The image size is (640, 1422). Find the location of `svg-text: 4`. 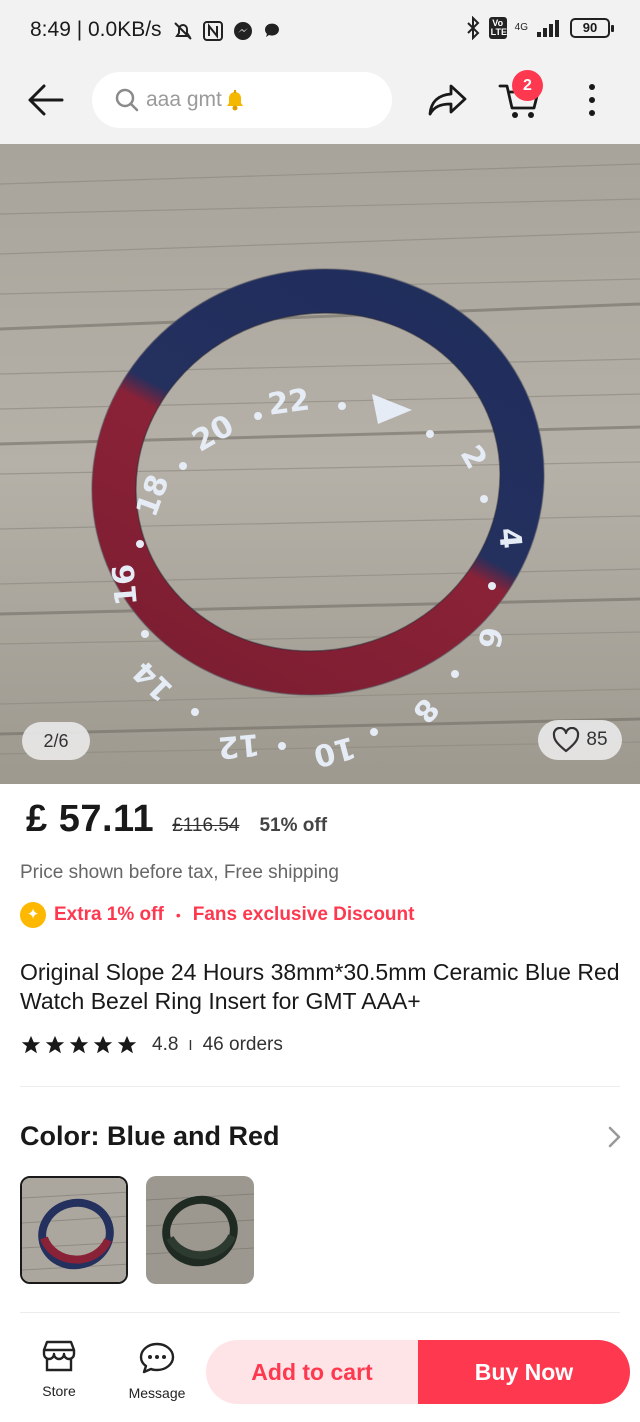

svg-text: 4 is located at coordinates (509, 538).